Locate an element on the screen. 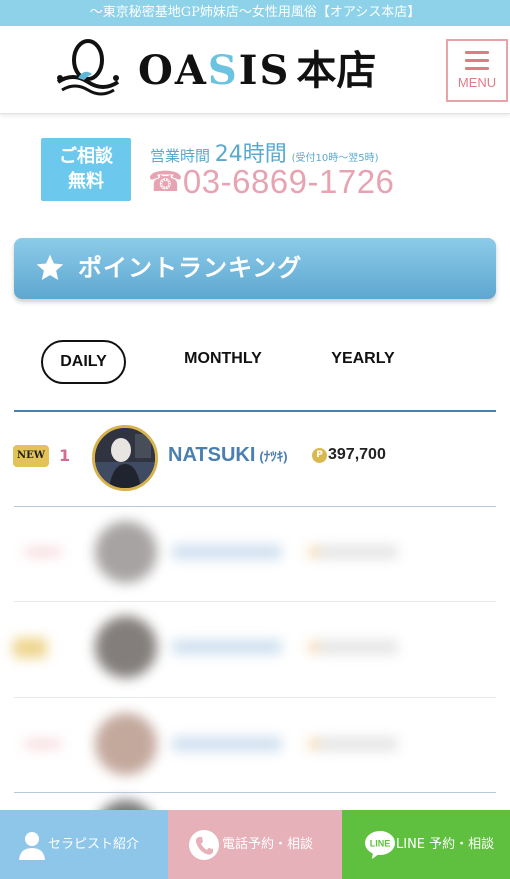 This screenshot has width=510, height=879. top-tagline-bar: 〜東京秘密基地GP姉妹店〜女性用風俗【オアシス本店】 is located at coordinates (255, 13).